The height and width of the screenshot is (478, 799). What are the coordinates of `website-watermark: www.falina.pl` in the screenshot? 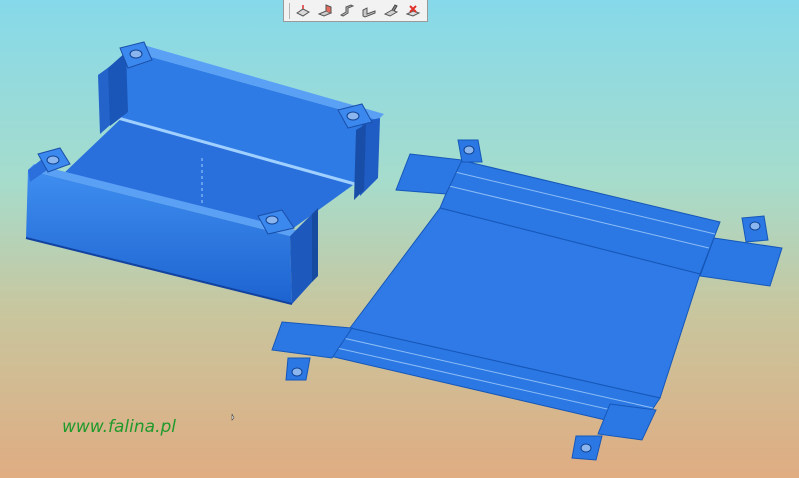 It's located at (119, 427).